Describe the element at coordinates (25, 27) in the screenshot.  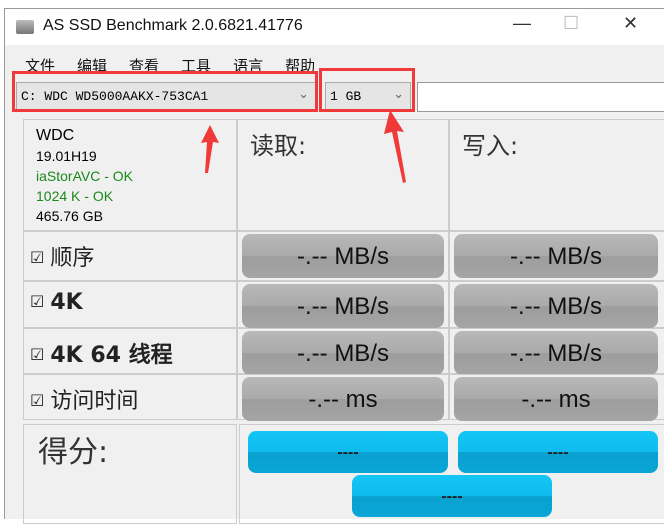
I see `app-icon` at that location.